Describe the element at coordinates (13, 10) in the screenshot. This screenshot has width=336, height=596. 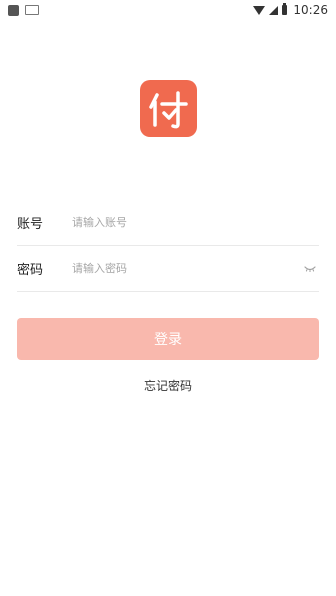
I see `app-notification-icon` at that location.